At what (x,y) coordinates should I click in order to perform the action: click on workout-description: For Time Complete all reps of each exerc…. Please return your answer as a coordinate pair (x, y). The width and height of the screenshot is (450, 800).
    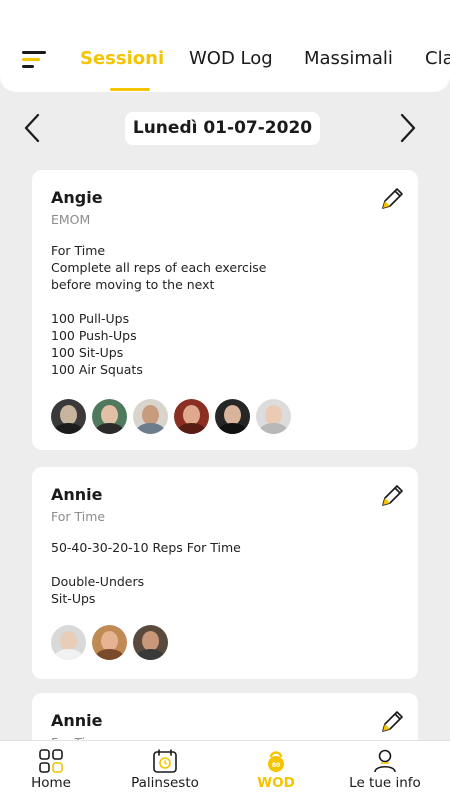
    Looking at the image, I should click on (159, 310).